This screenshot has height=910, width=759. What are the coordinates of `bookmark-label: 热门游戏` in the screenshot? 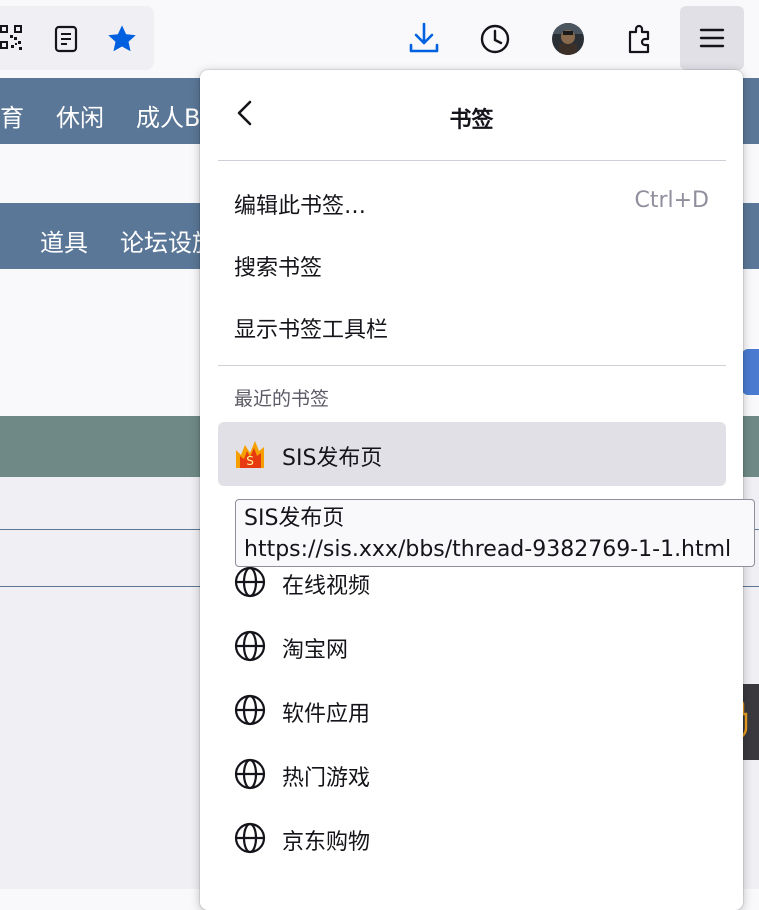 It's located at (326, 778).